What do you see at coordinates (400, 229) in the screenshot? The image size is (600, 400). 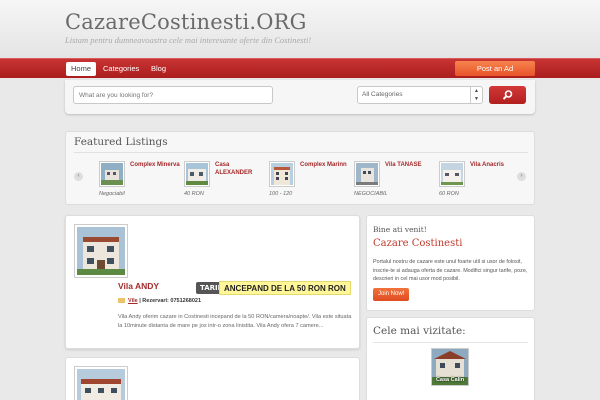 I see `welcome-heading: Bine ati venit!` at bounding box center [400, 229].